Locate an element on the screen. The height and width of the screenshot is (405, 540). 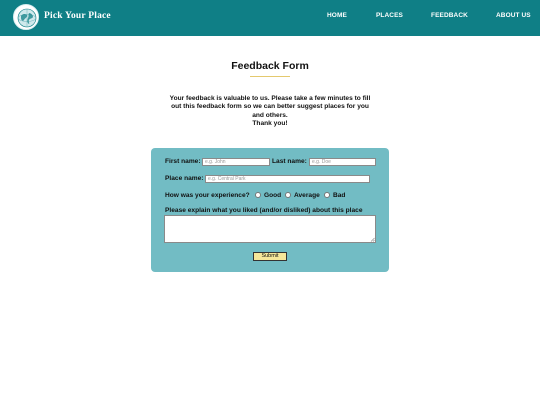
radio-bad-label: Bad is located at coordinates (339, 195).